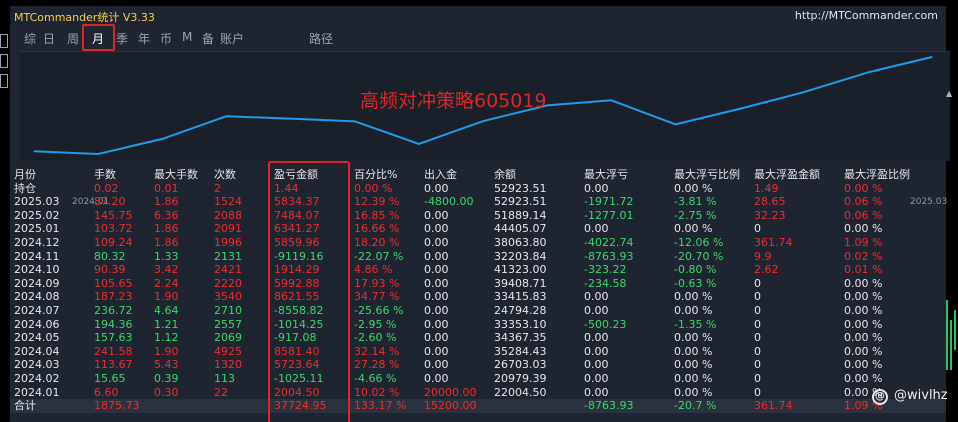  What do you see at coordinates (37, 202) in the screenshot?
I see `row-label: 2025.03` at bounding box center [37, 202].